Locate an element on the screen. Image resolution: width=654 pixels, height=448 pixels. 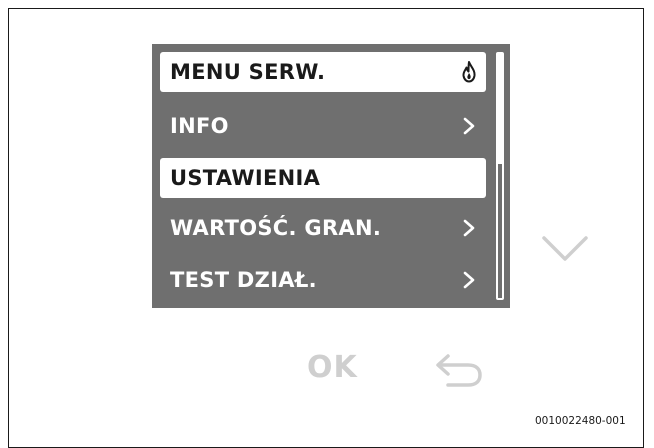
document-code: 0010022480-001 is located at coordinates (580, 421).